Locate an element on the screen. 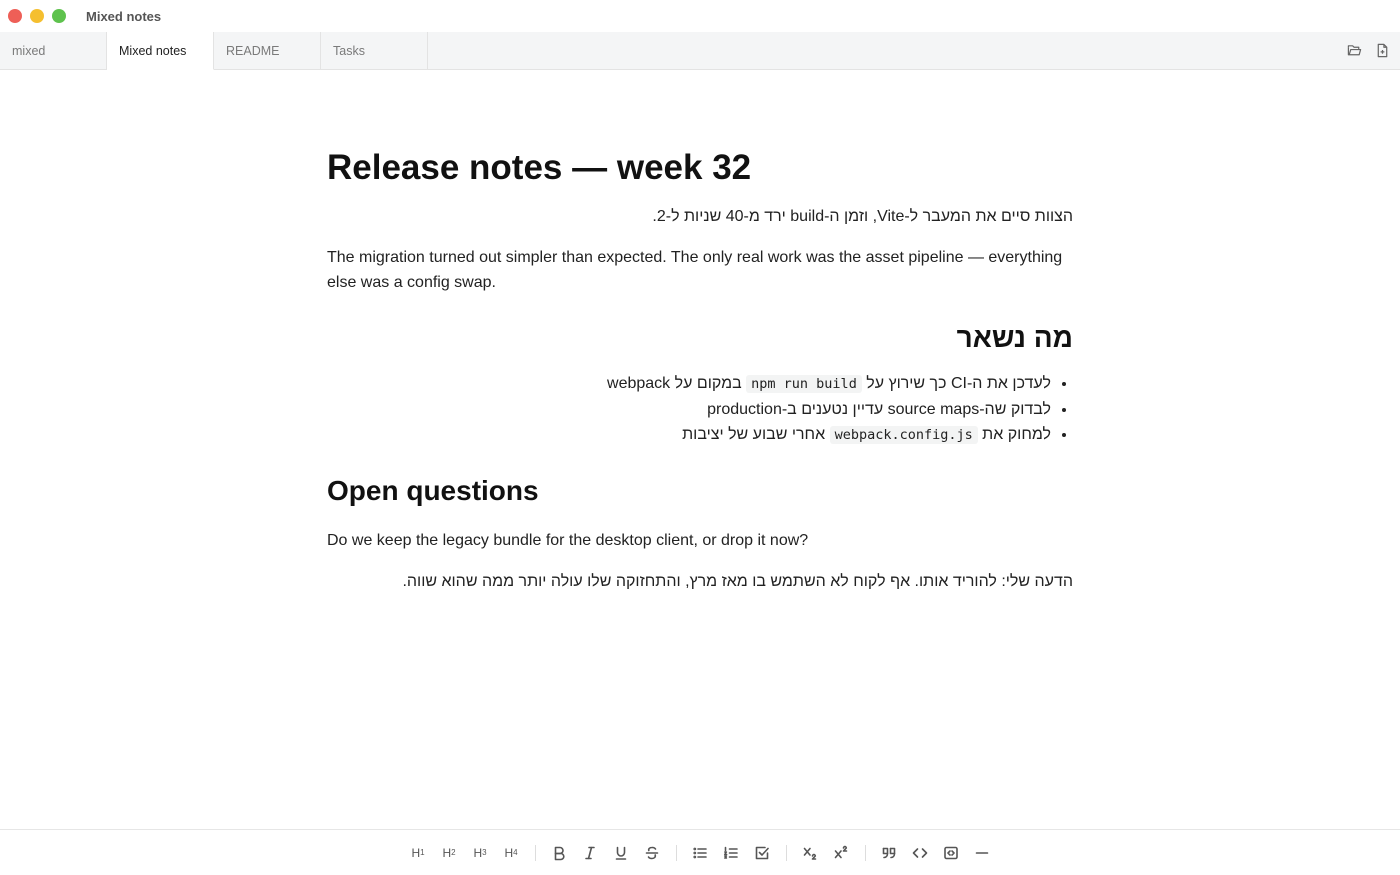 The image size is (1400, 875). bullet-list-icon is located at coordinates (700, 853).